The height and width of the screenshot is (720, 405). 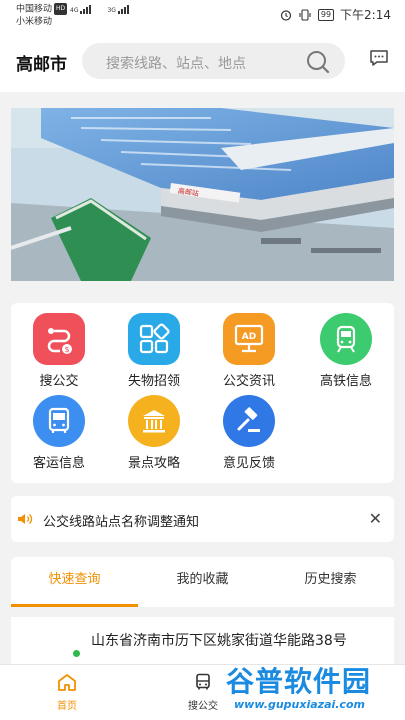 What do you see at coordinates (61, 9) in the screenshot?
I see `hd-badge: HD` at bounding box center [61, 9].